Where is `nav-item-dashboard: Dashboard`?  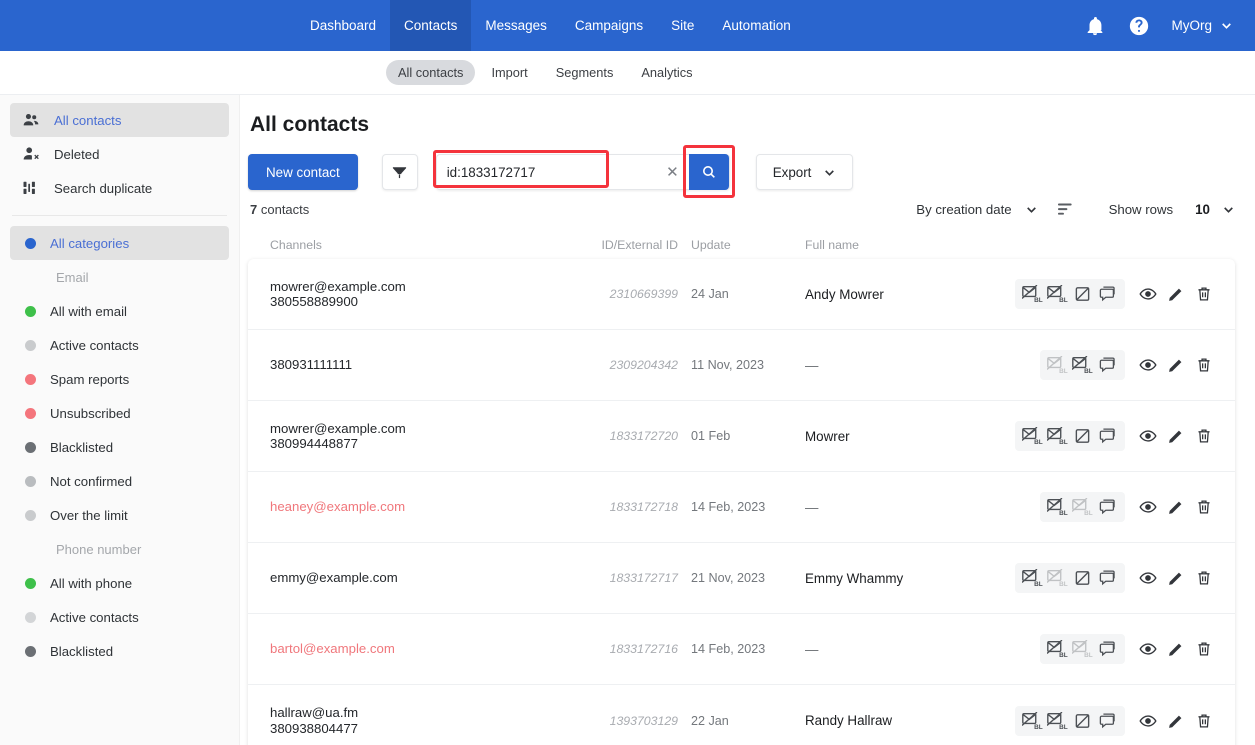
nav-item-dashboard: Dashboard is located at coordinates (343, 25).